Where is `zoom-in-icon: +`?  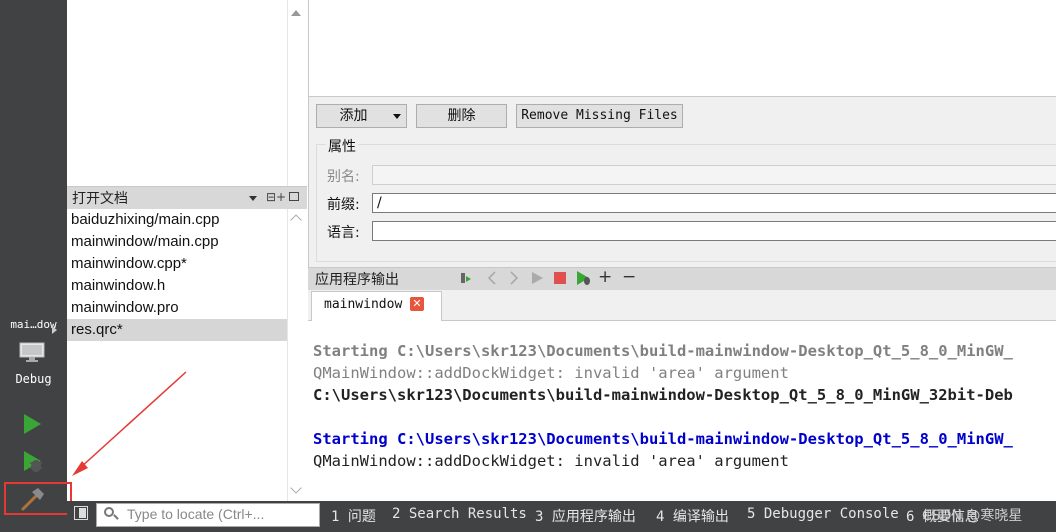 zoom-in-icon: + is located at coordinates (605, 277).